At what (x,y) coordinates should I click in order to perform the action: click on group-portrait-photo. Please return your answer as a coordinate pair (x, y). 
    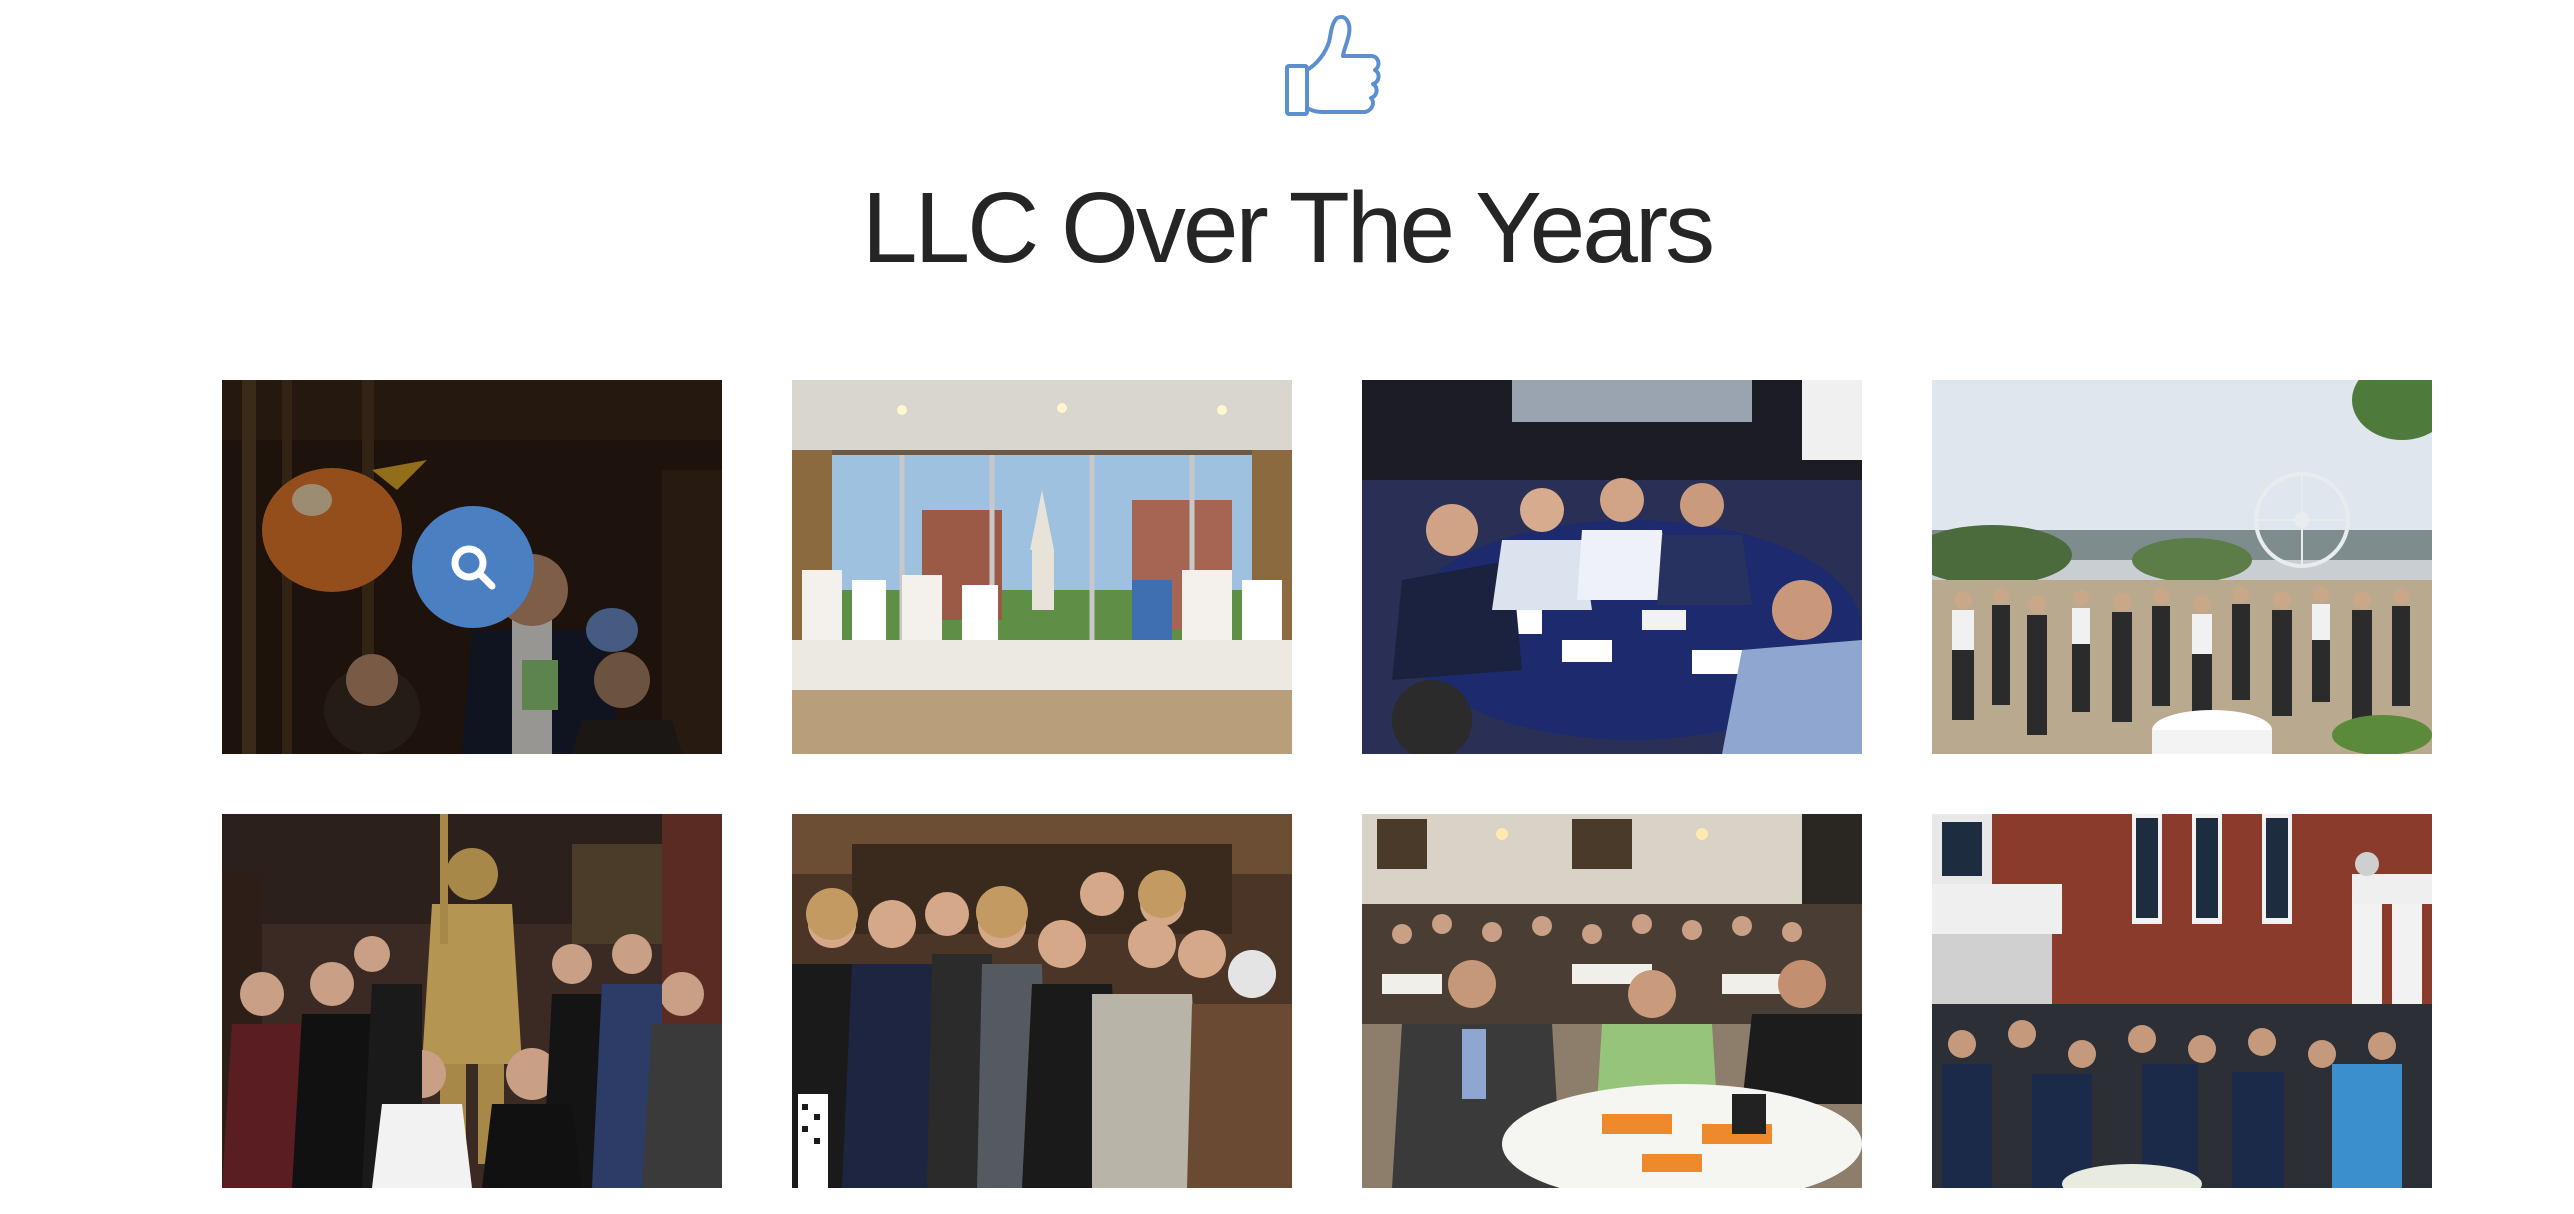
    Looking at the image, I should click on (1042, 1001).